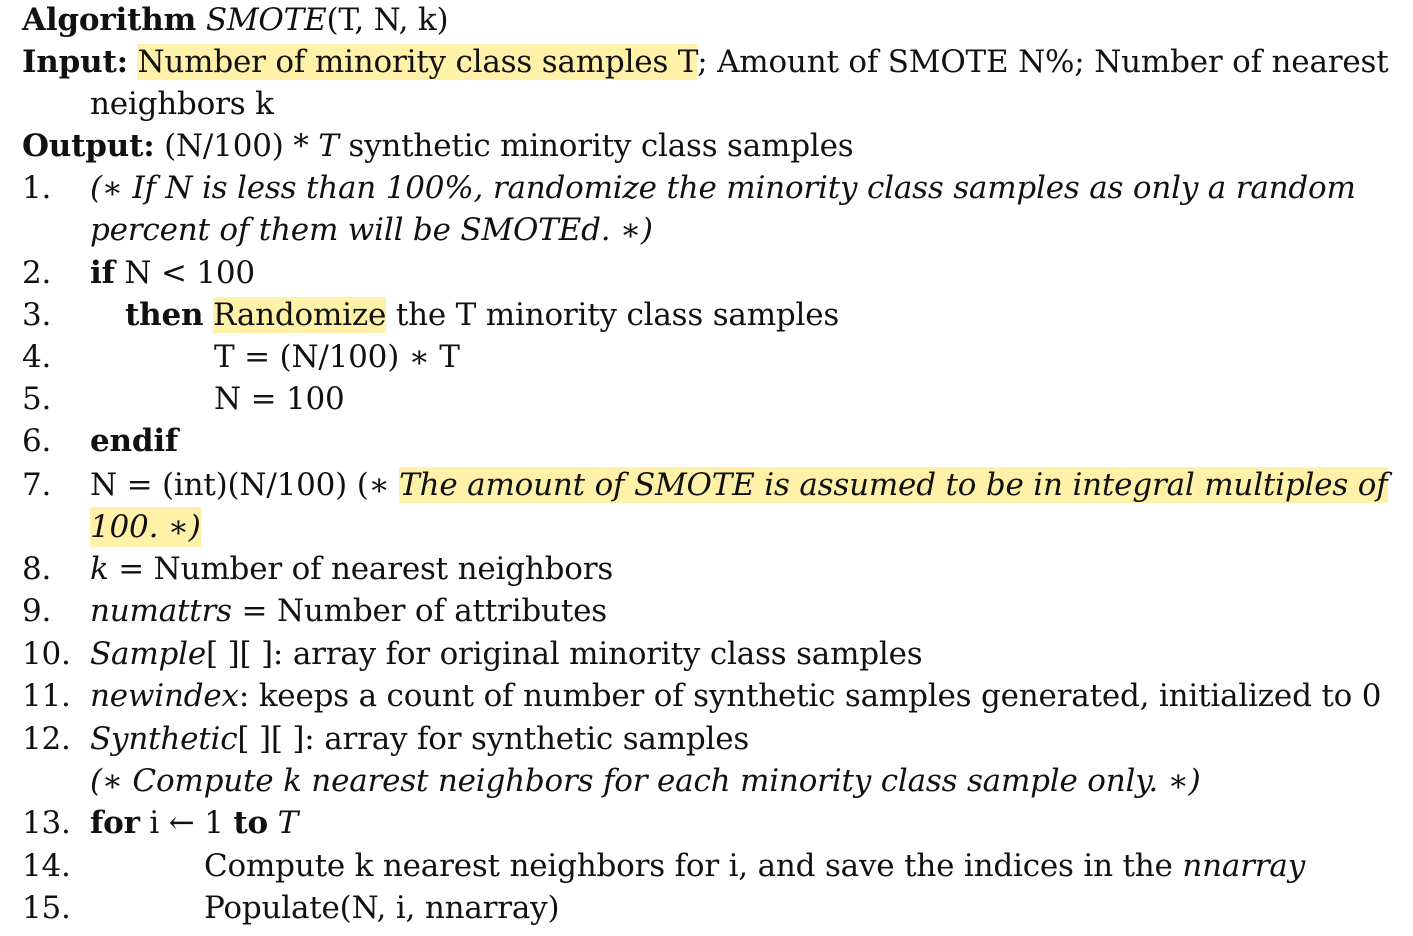  What do you see at coordinates (387, 20) in the screenshot?
I see `algorithm-args: (T, N, k)` at bounding box center [387, 20].